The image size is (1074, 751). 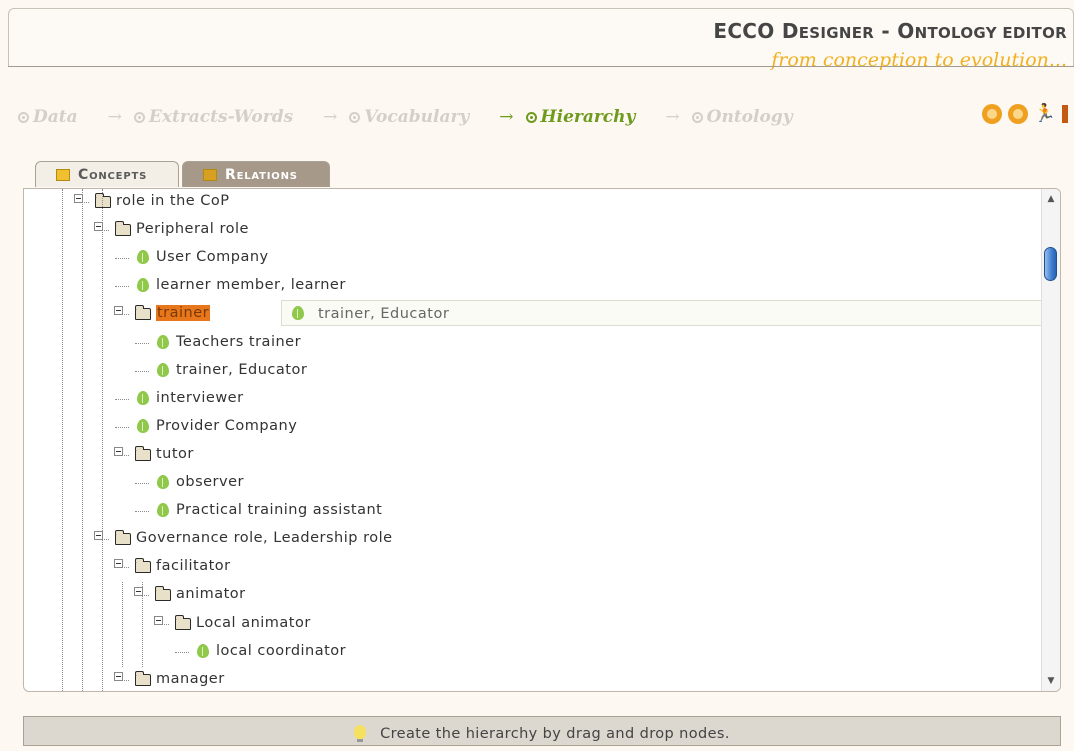 I want to click on tree-folder-node: tutor, so click(x=529, y=455).